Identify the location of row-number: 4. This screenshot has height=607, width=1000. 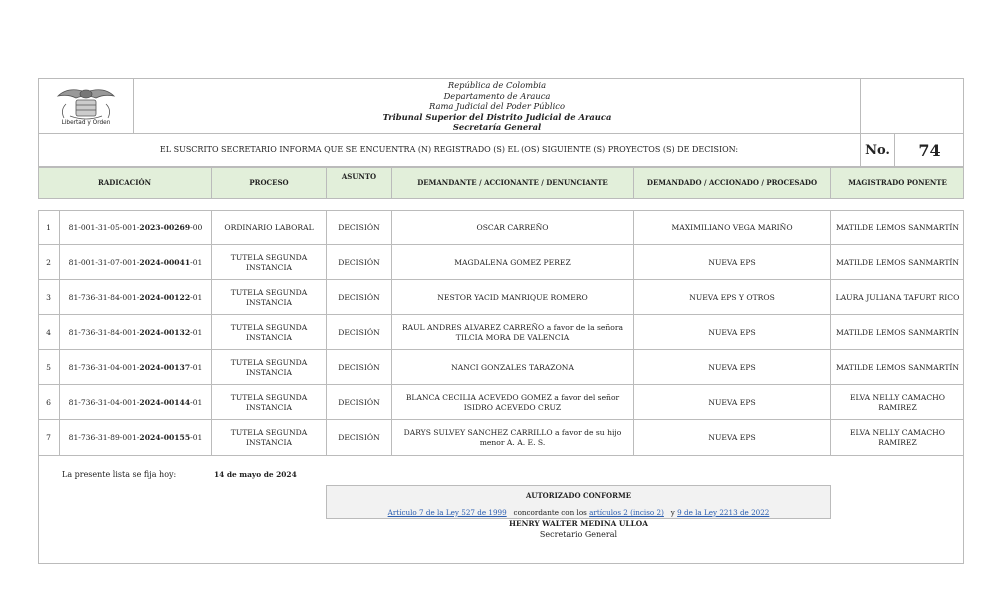
(49, 332).